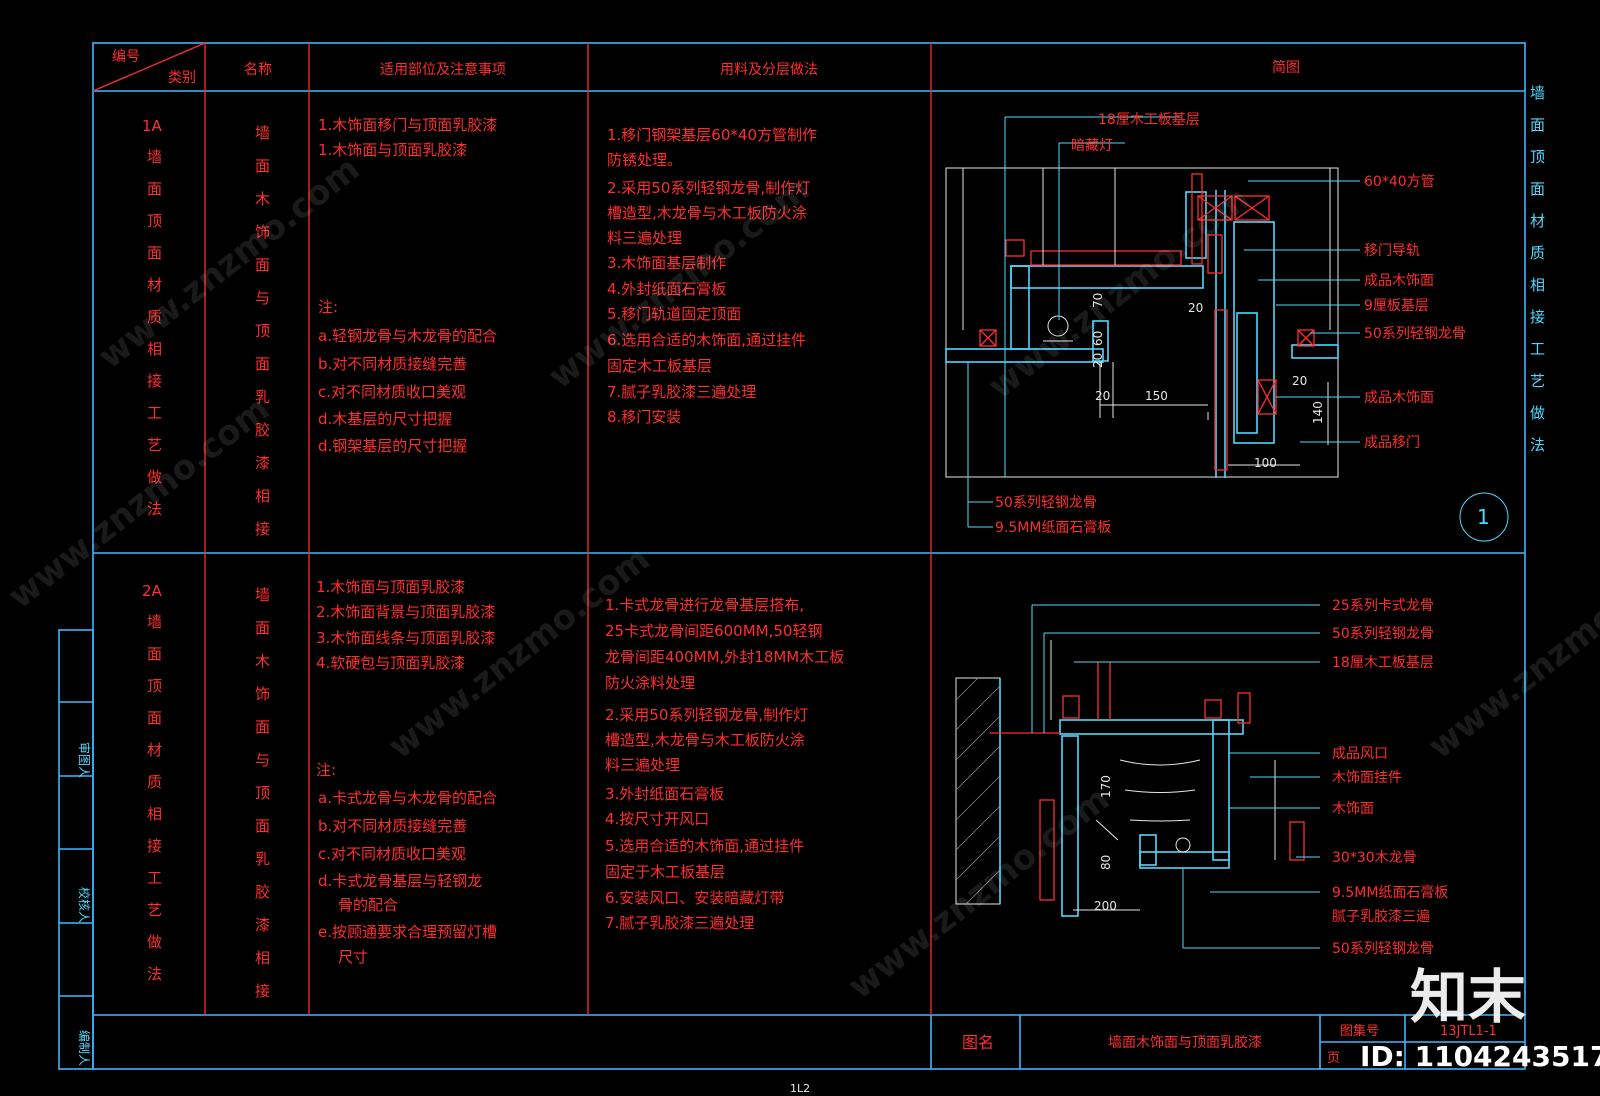  Describe the element at coordinates (724, 657) in the screenshot. I see `material-line: 龙骨间距400MM,外封18MM木工板` at that location.